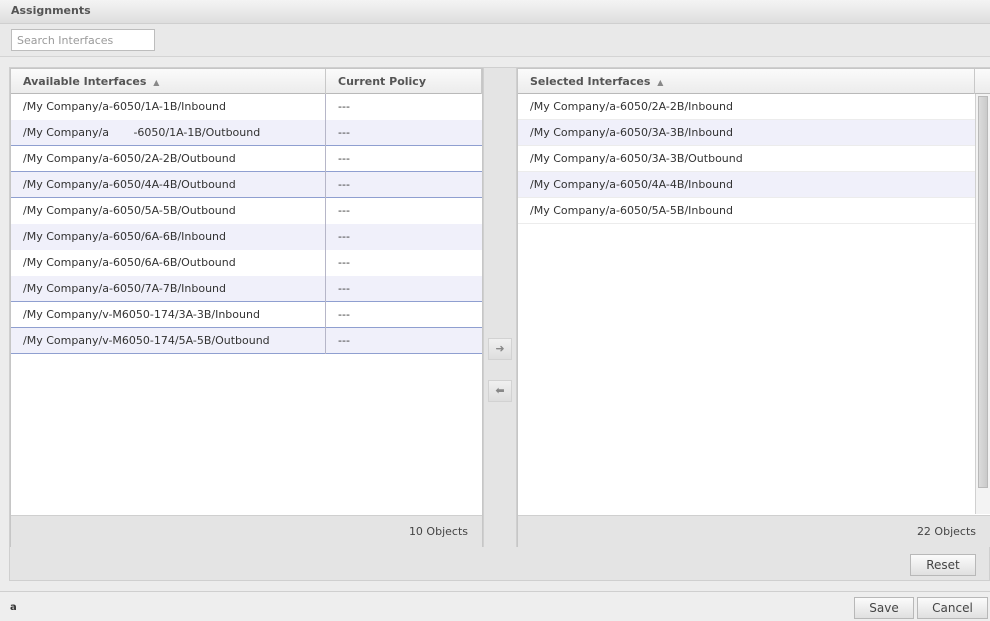 This screenshot has width=990, height=621. I want to click on column-header-available-interfaces: Available Interfaces ▲, so click(168, 81).